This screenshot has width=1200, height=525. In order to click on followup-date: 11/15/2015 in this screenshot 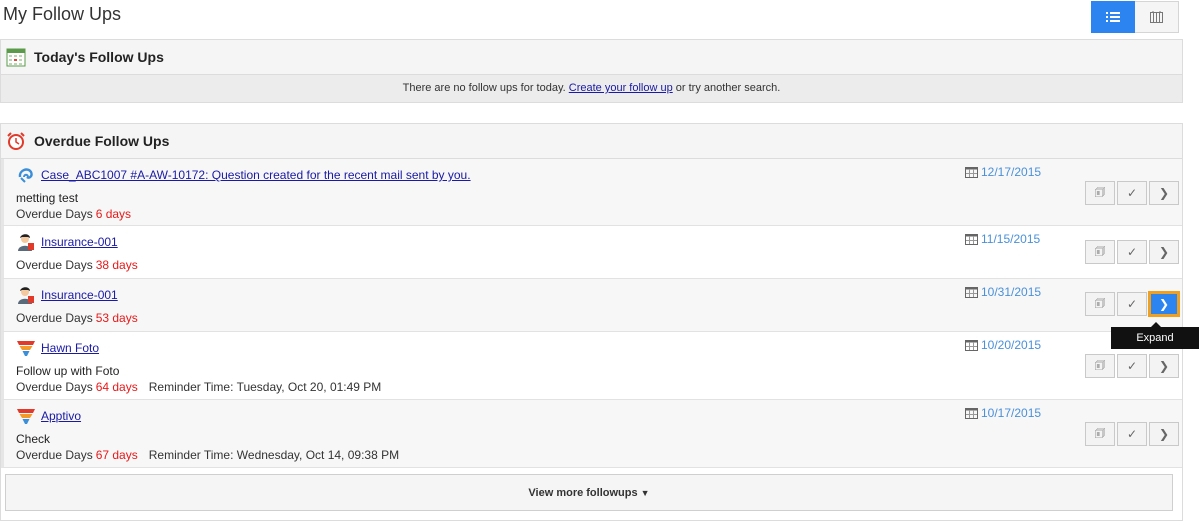, I will do `click(1002, 239)`.